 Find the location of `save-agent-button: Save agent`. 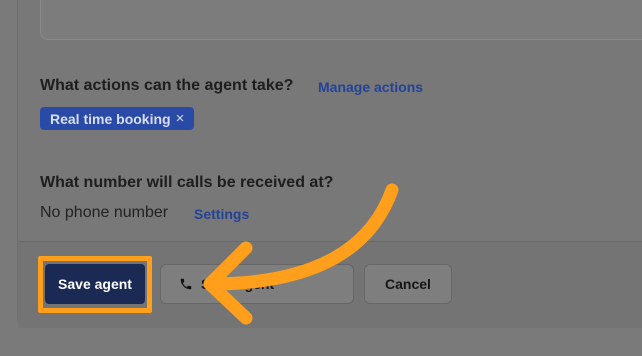

save-agent-button: Save agent is located at coordinates (95, 284).